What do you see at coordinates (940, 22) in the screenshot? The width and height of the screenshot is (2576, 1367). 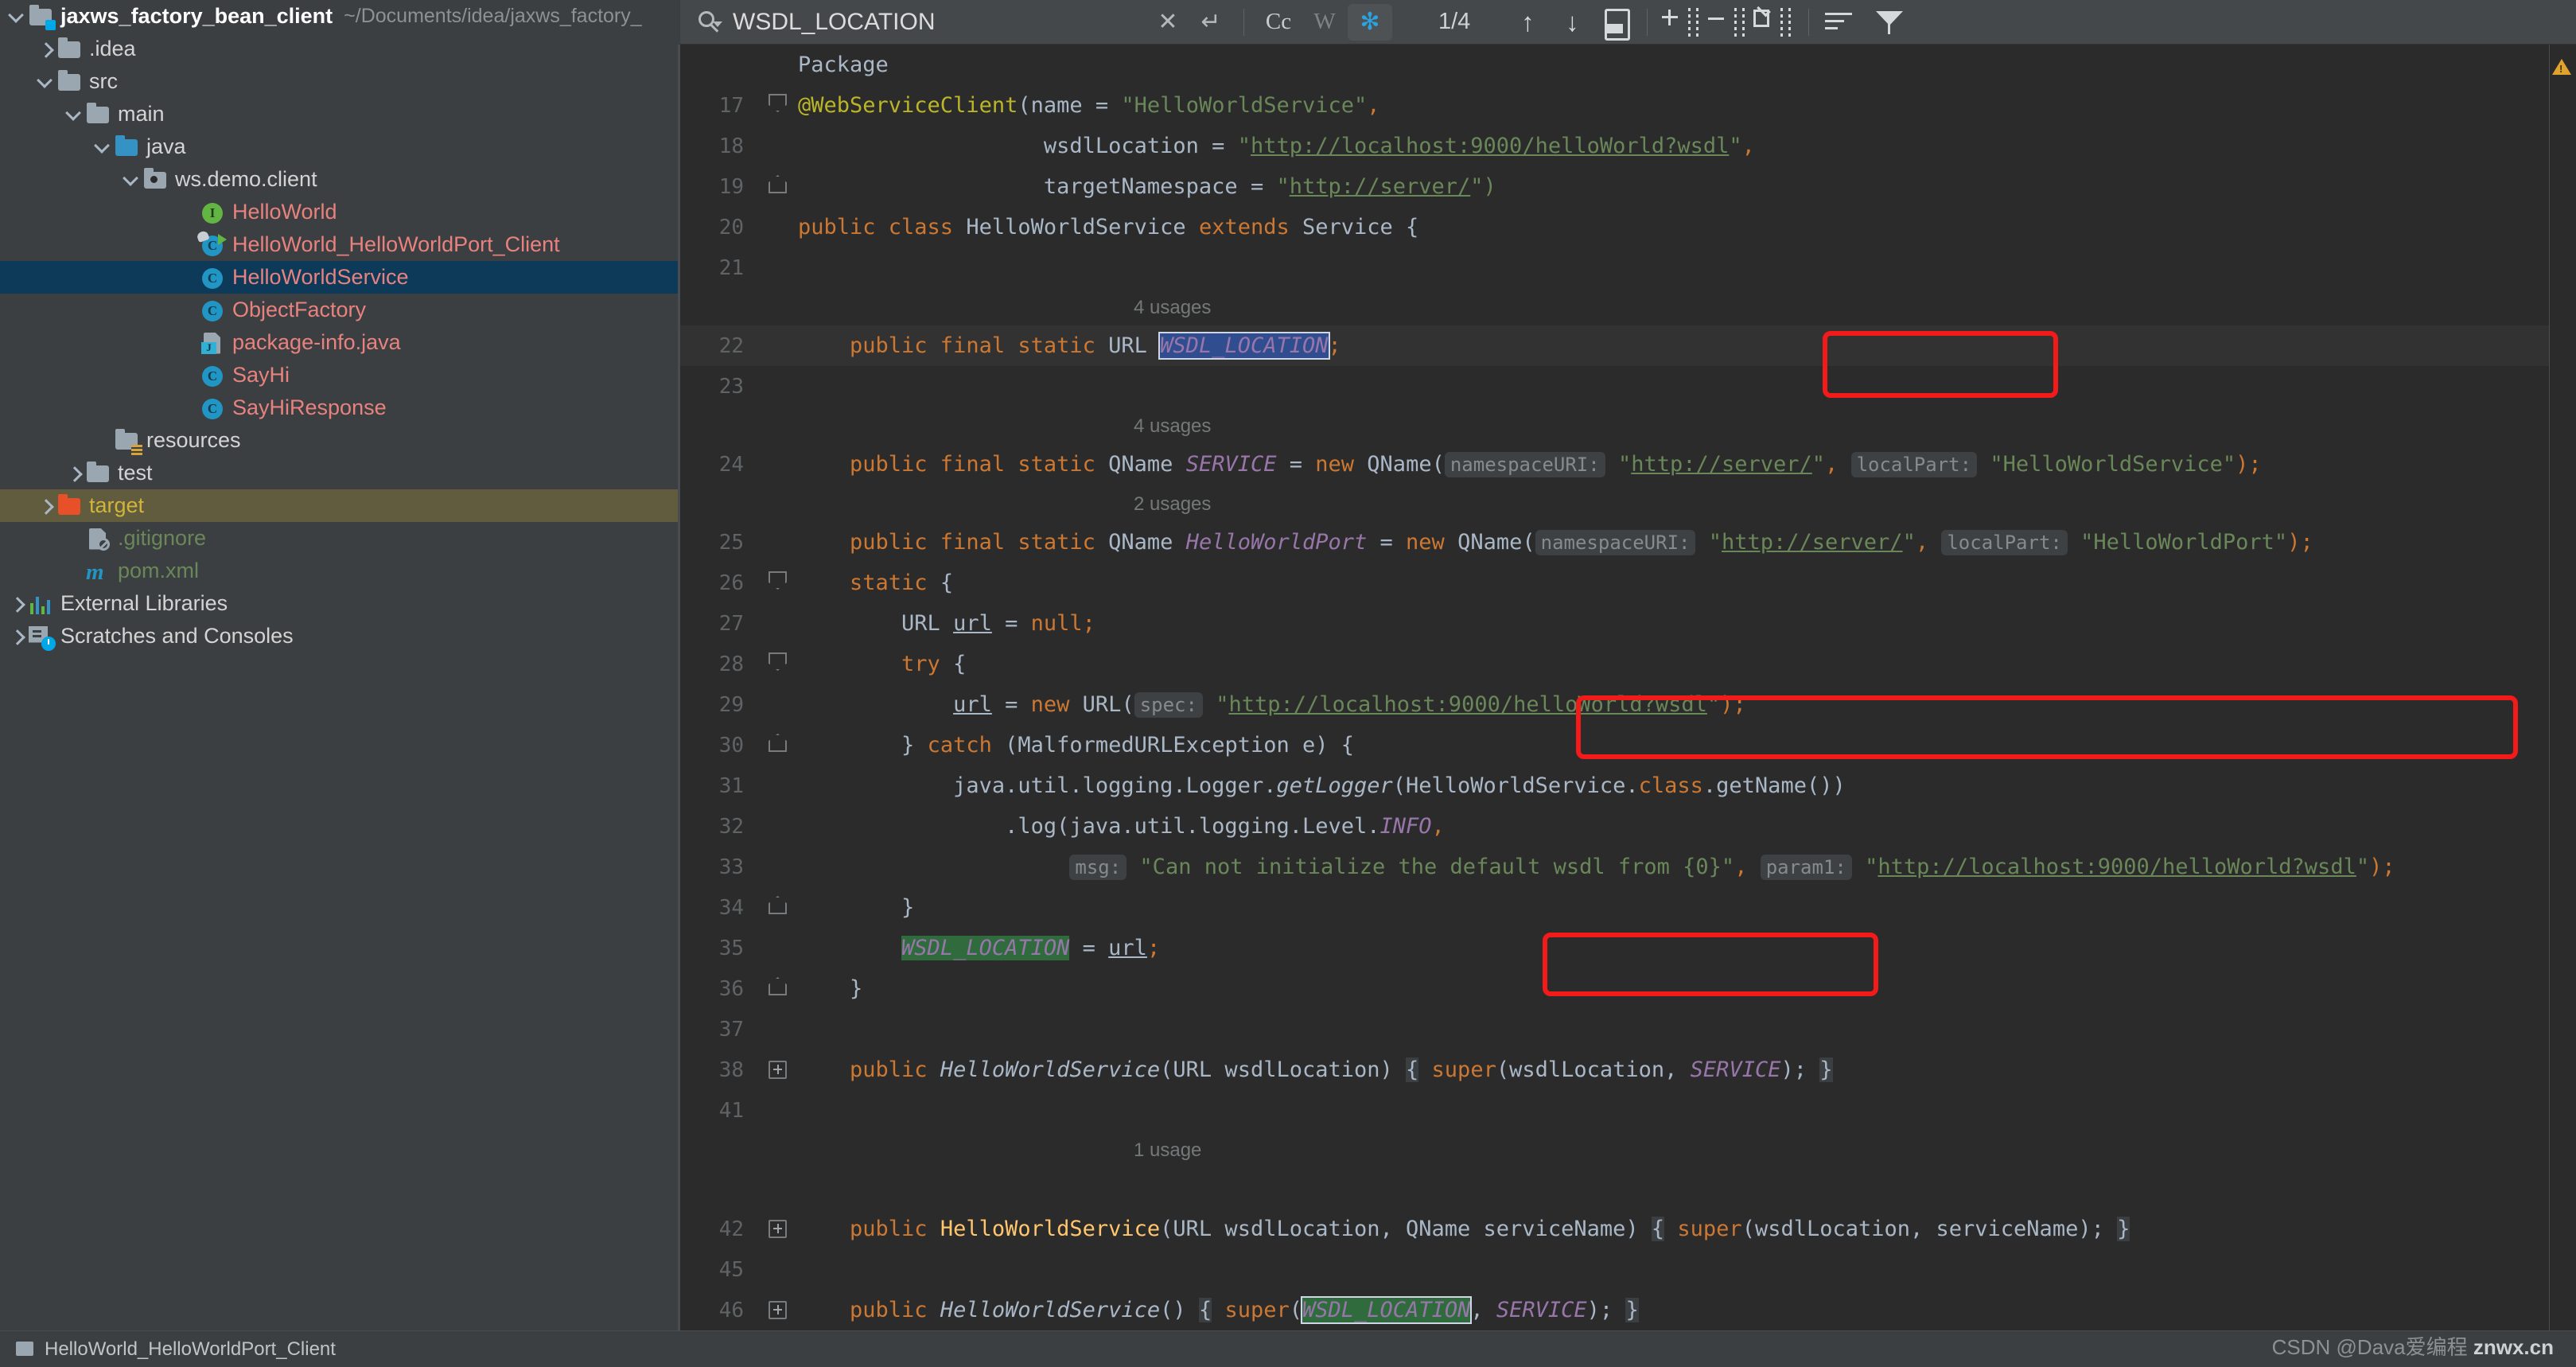 I see `search-input` at bounding box center [940, 22].